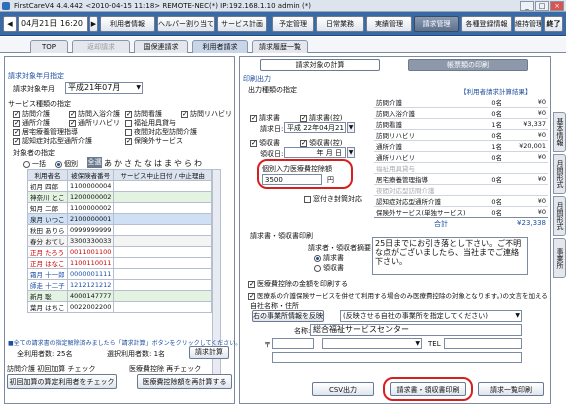 This screenshot has height=407, width=566. Describe the element at coordinates (253, 118) in the screenshot. I see `doc-claim-check` at that location.